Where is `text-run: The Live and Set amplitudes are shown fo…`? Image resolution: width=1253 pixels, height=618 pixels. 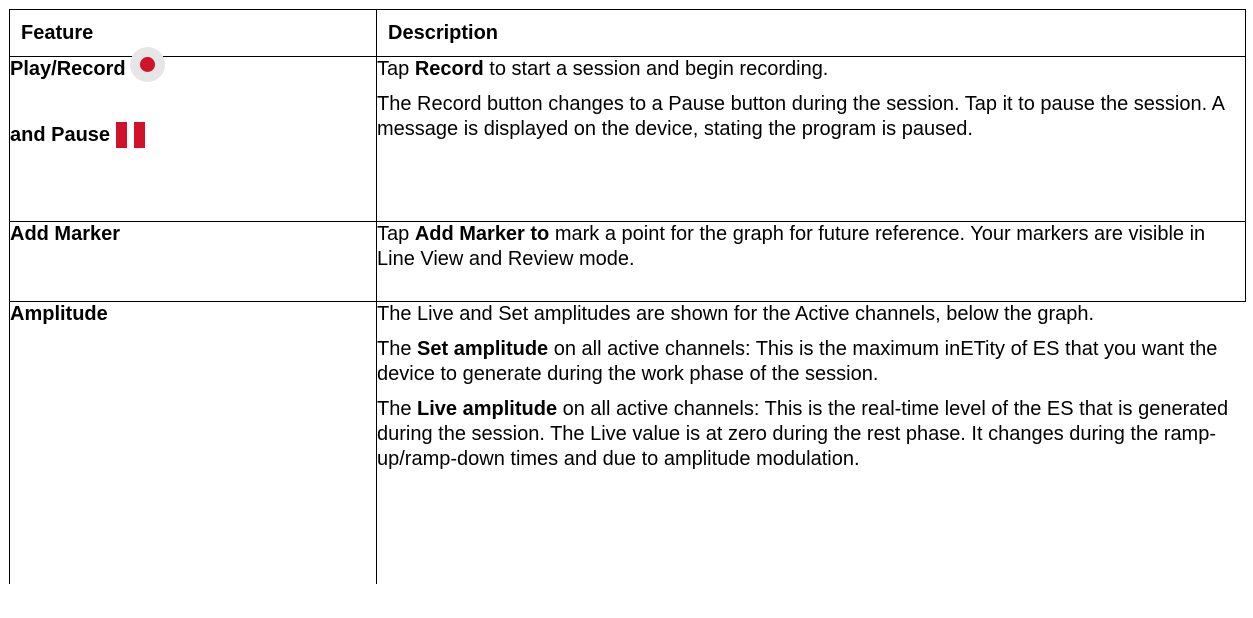 text-run: The Live and Set amplitudes are shown fo… is located at coordinates (736, 314).